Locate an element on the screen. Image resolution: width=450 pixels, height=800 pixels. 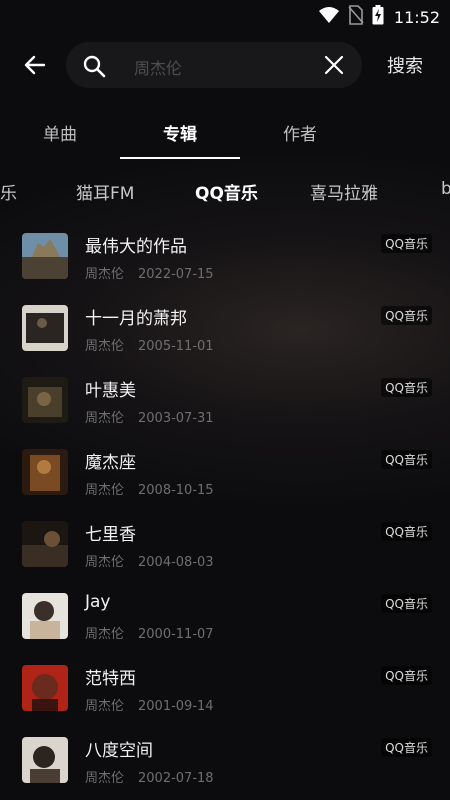
no-sim-icon is located at coordinates (356, 17).